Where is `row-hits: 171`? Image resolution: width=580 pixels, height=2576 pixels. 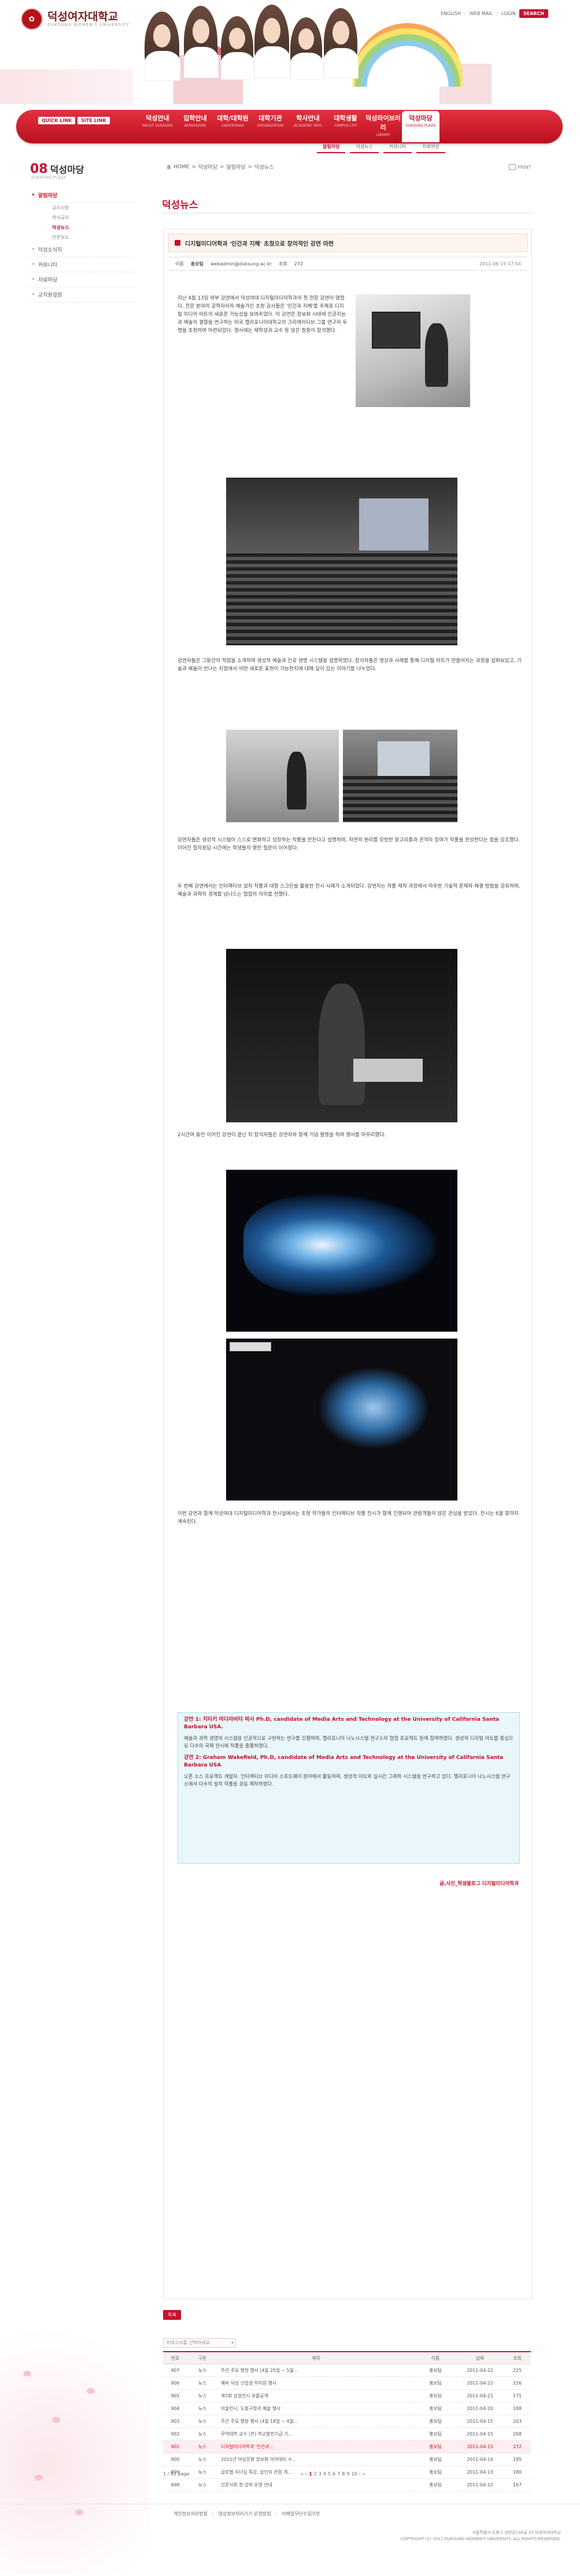 row-hits: 171 is located at coordinates (517, 2396).